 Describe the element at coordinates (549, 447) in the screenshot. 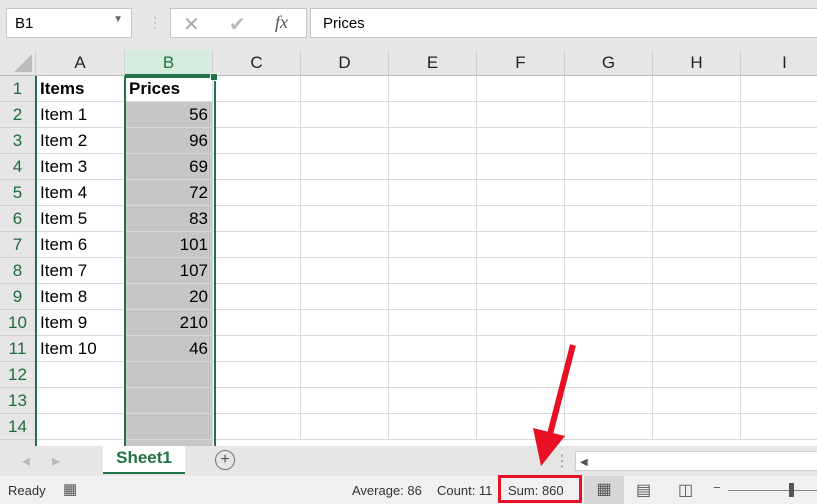

I see `arrow-head` at that location.